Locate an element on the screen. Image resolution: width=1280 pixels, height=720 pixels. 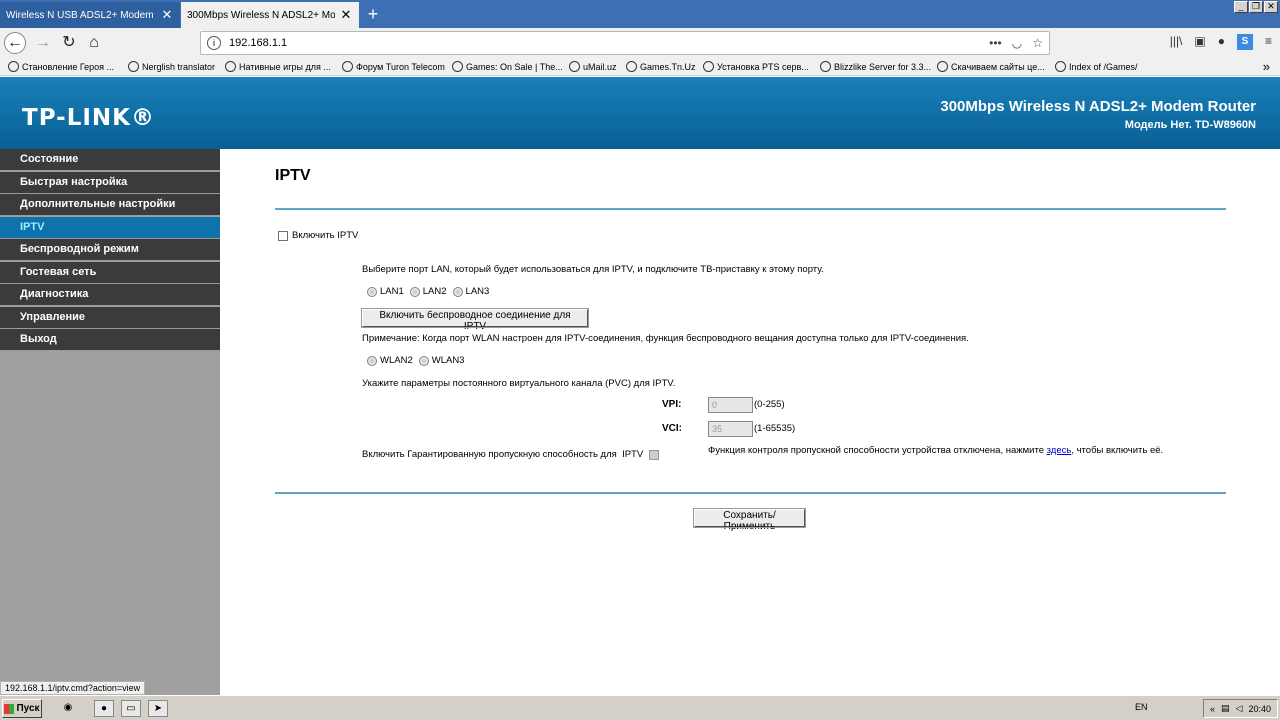
volume-icon: ◁ is located at coordinates (1239, 708).